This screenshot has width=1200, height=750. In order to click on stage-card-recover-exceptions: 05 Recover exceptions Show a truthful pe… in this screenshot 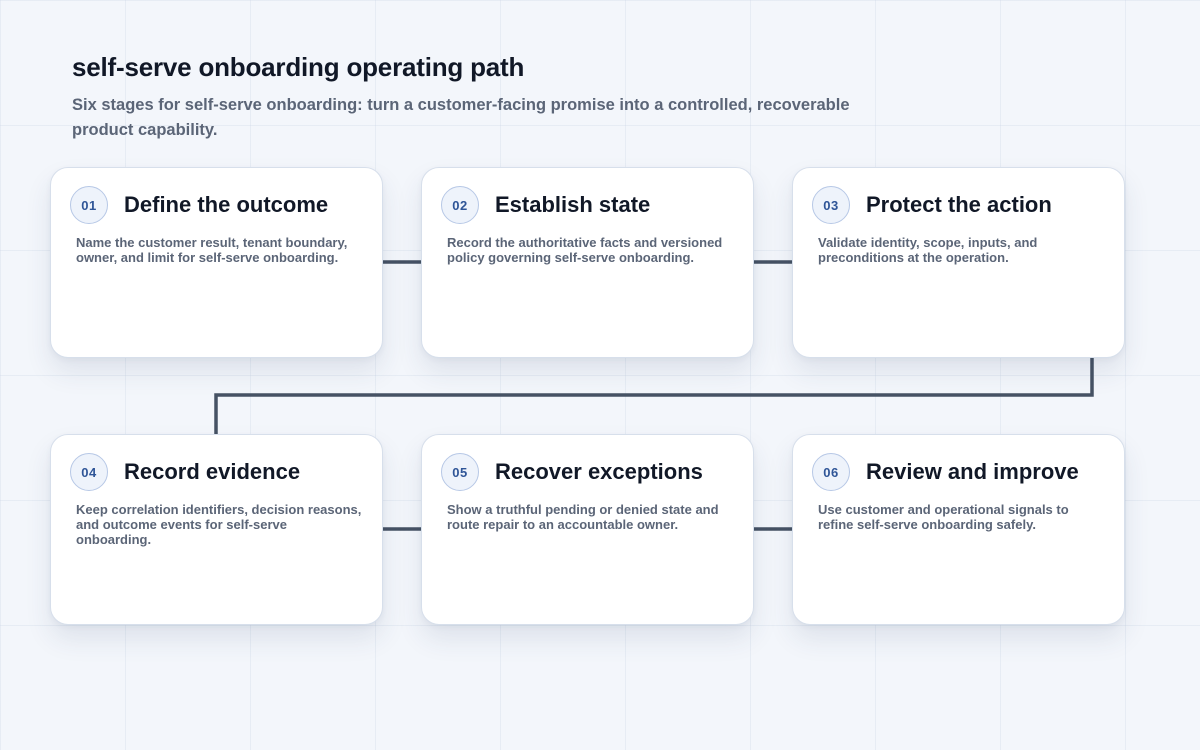, I will do `click(587, 529)`.